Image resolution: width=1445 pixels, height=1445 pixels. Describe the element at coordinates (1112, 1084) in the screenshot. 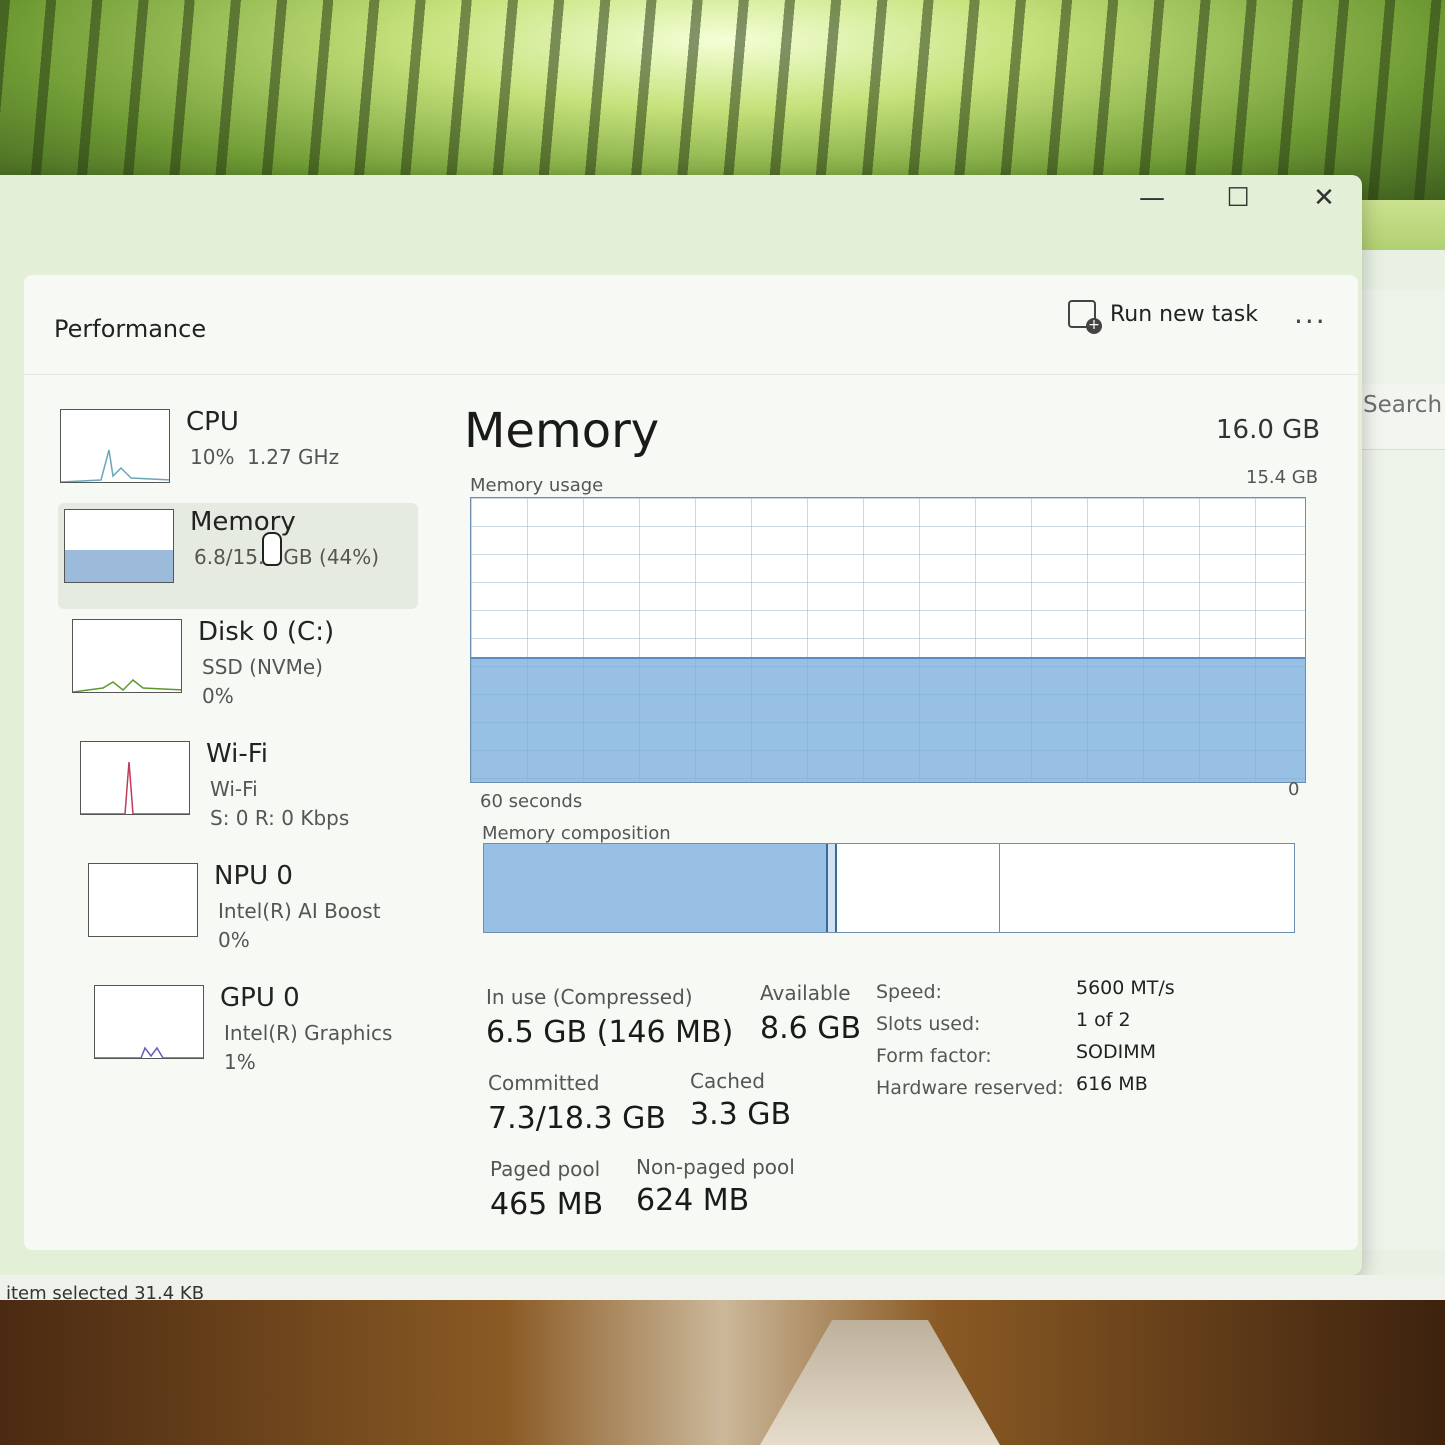

I see `spec-hw-reserved-value: 616 MB` at that location.